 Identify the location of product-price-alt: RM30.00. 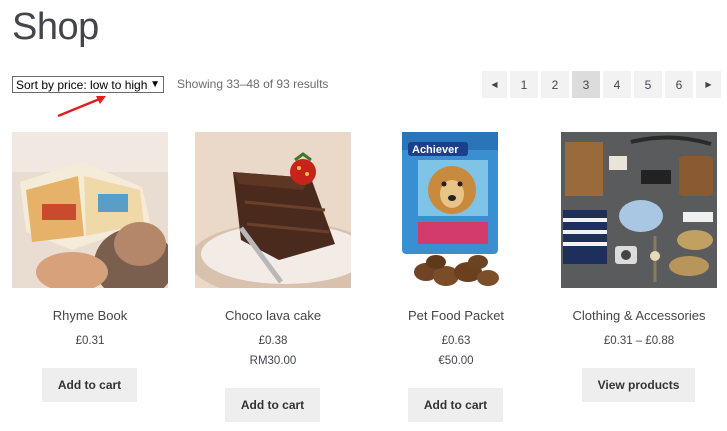
(273, 361).